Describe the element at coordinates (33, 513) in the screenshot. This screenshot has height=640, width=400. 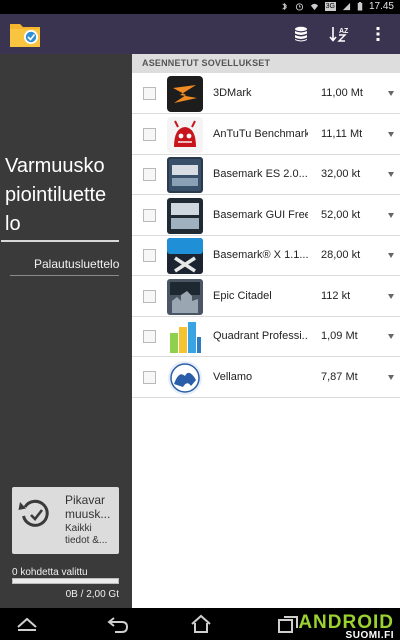
I see `quick-backup-icon` at that location.